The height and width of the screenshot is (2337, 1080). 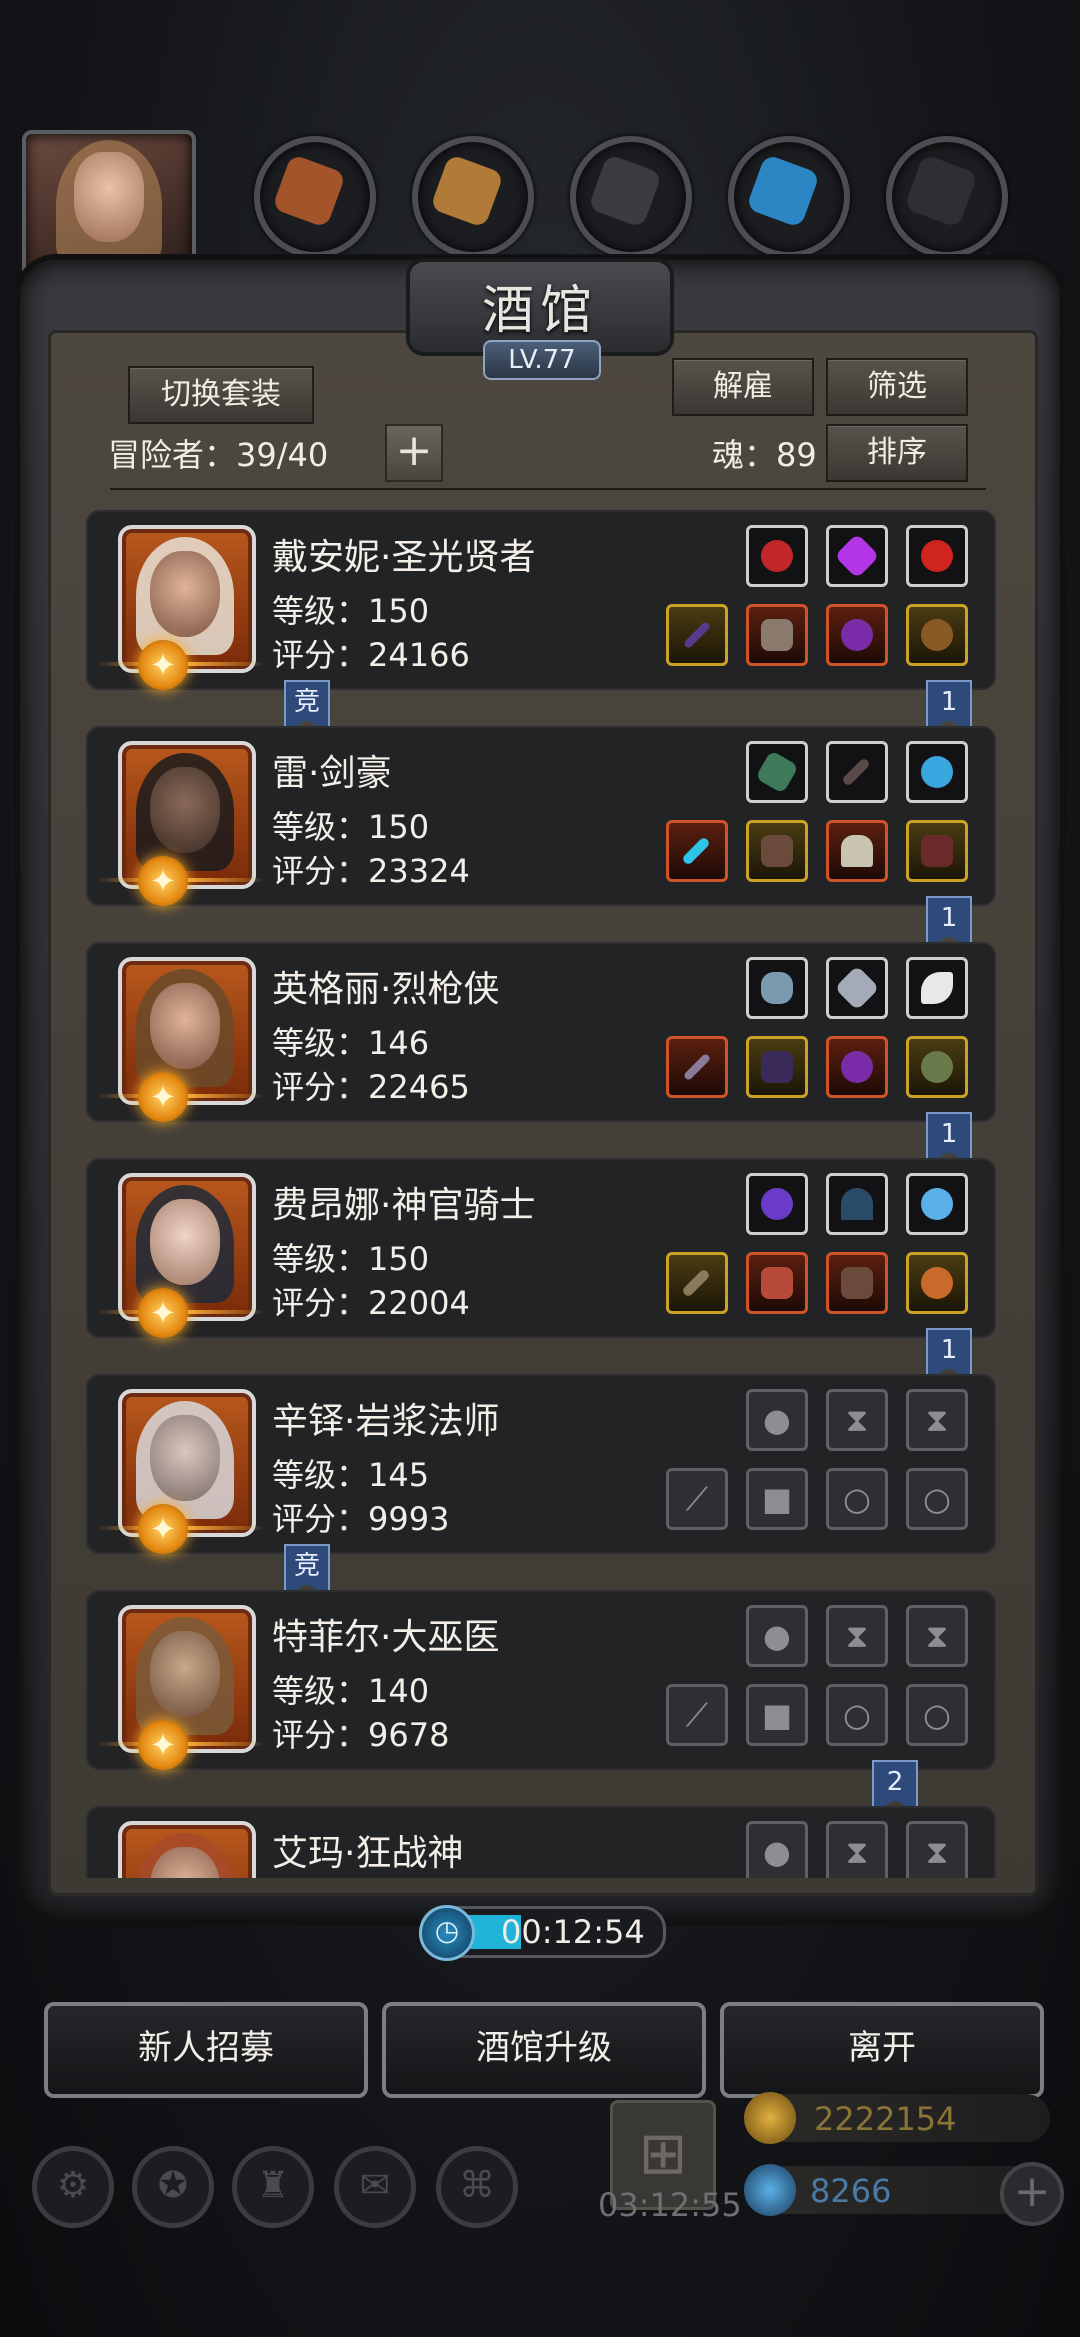 What do you see at coordinates (404, 557) in the screenshot?
I see `hero-name: 戴安妮·圣光贤者` at bounding box center [404, 557].